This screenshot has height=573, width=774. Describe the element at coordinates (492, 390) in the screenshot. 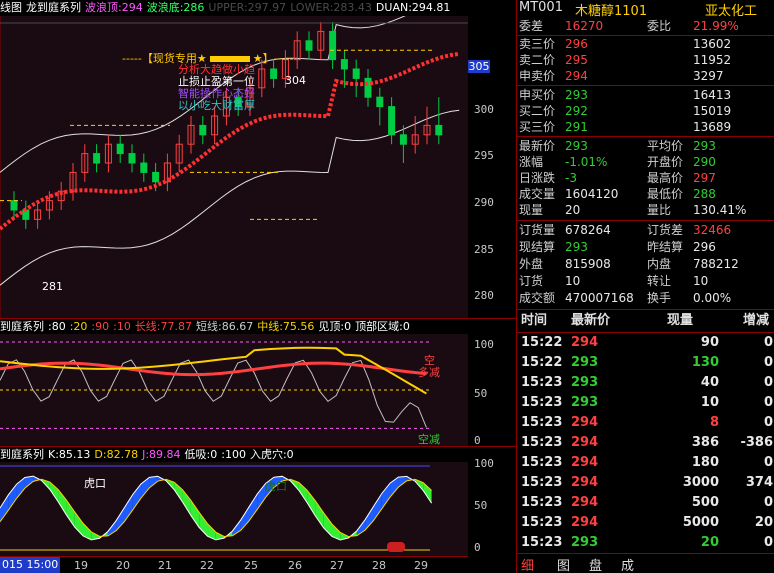

I see `ind1-axis: 100 50 0` at that location.